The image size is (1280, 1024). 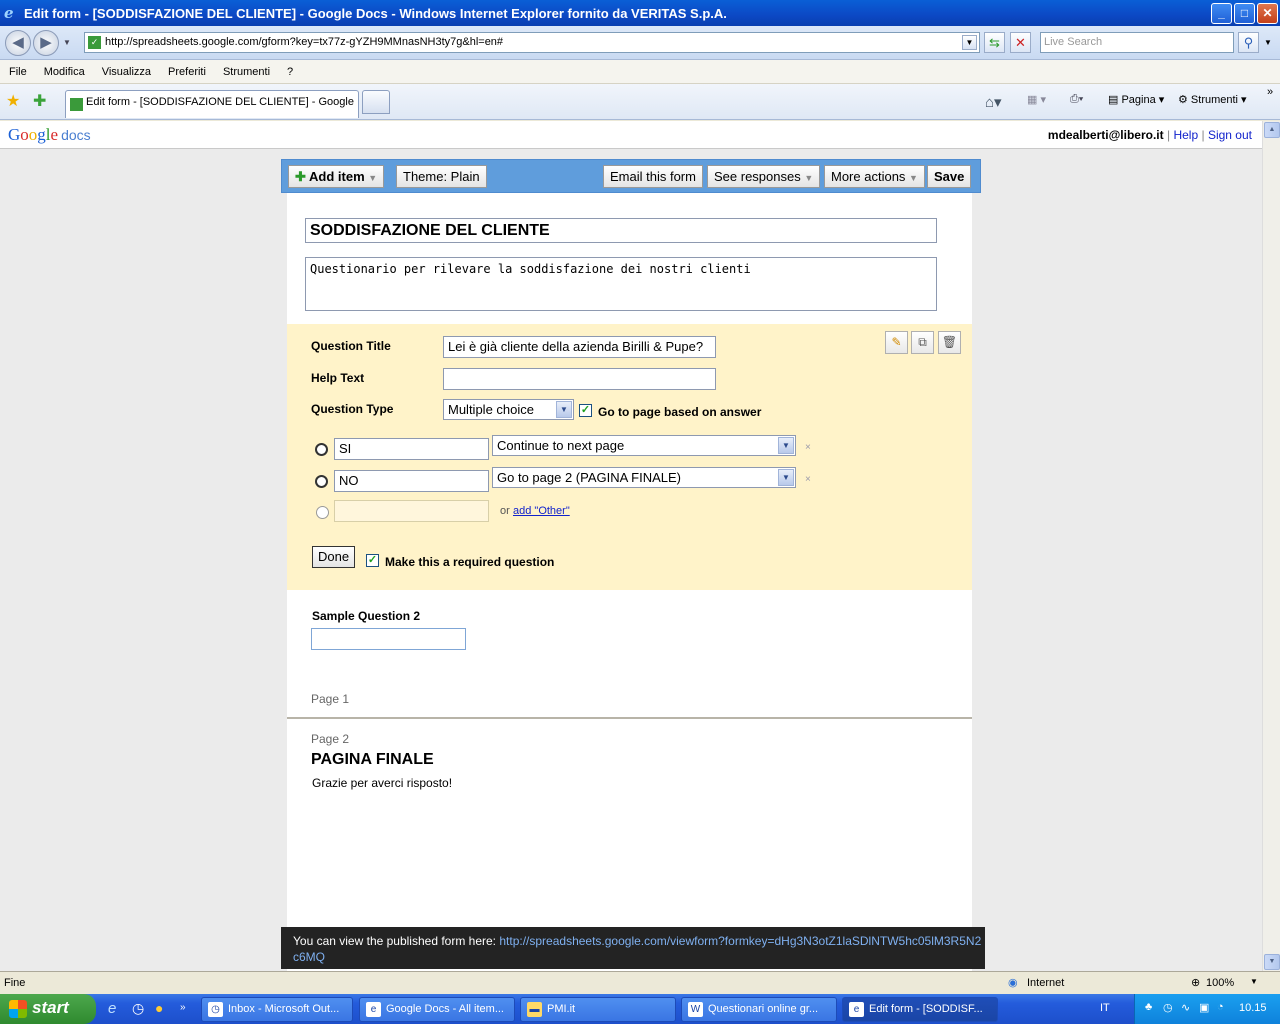 I want to click on see-responses-button: See responses ▼, so click(x=764, y=176).